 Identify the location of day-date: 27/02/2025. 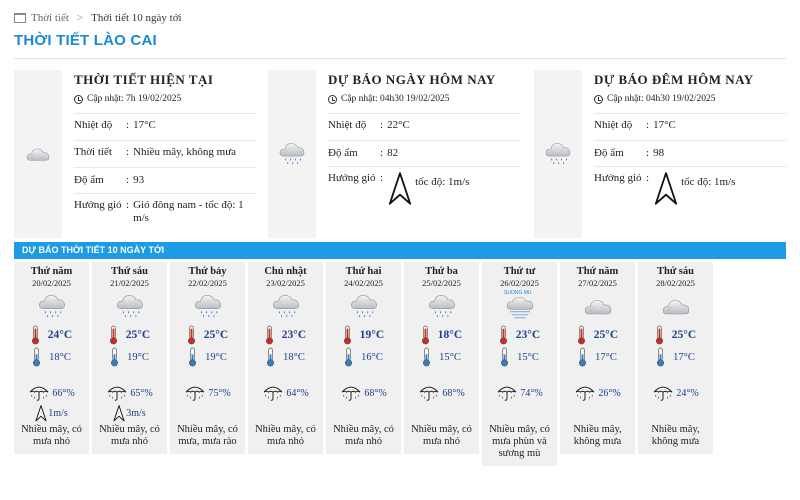
(597, 283).